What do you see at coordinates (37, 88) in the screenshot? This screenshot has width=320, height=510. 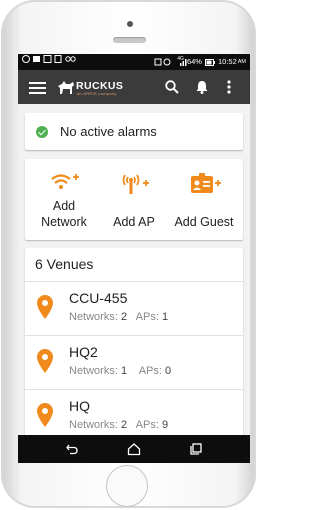 I see `menu-icon` at bounding box center [37, 88].